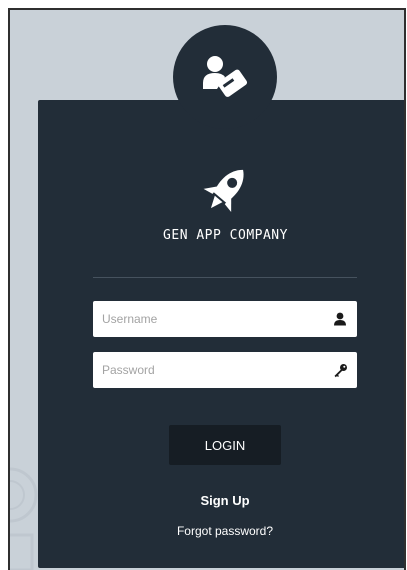 Image resolution: width=407 pixels, height=570 pixels. I want to click on rocket-icon, so click(223, 191).